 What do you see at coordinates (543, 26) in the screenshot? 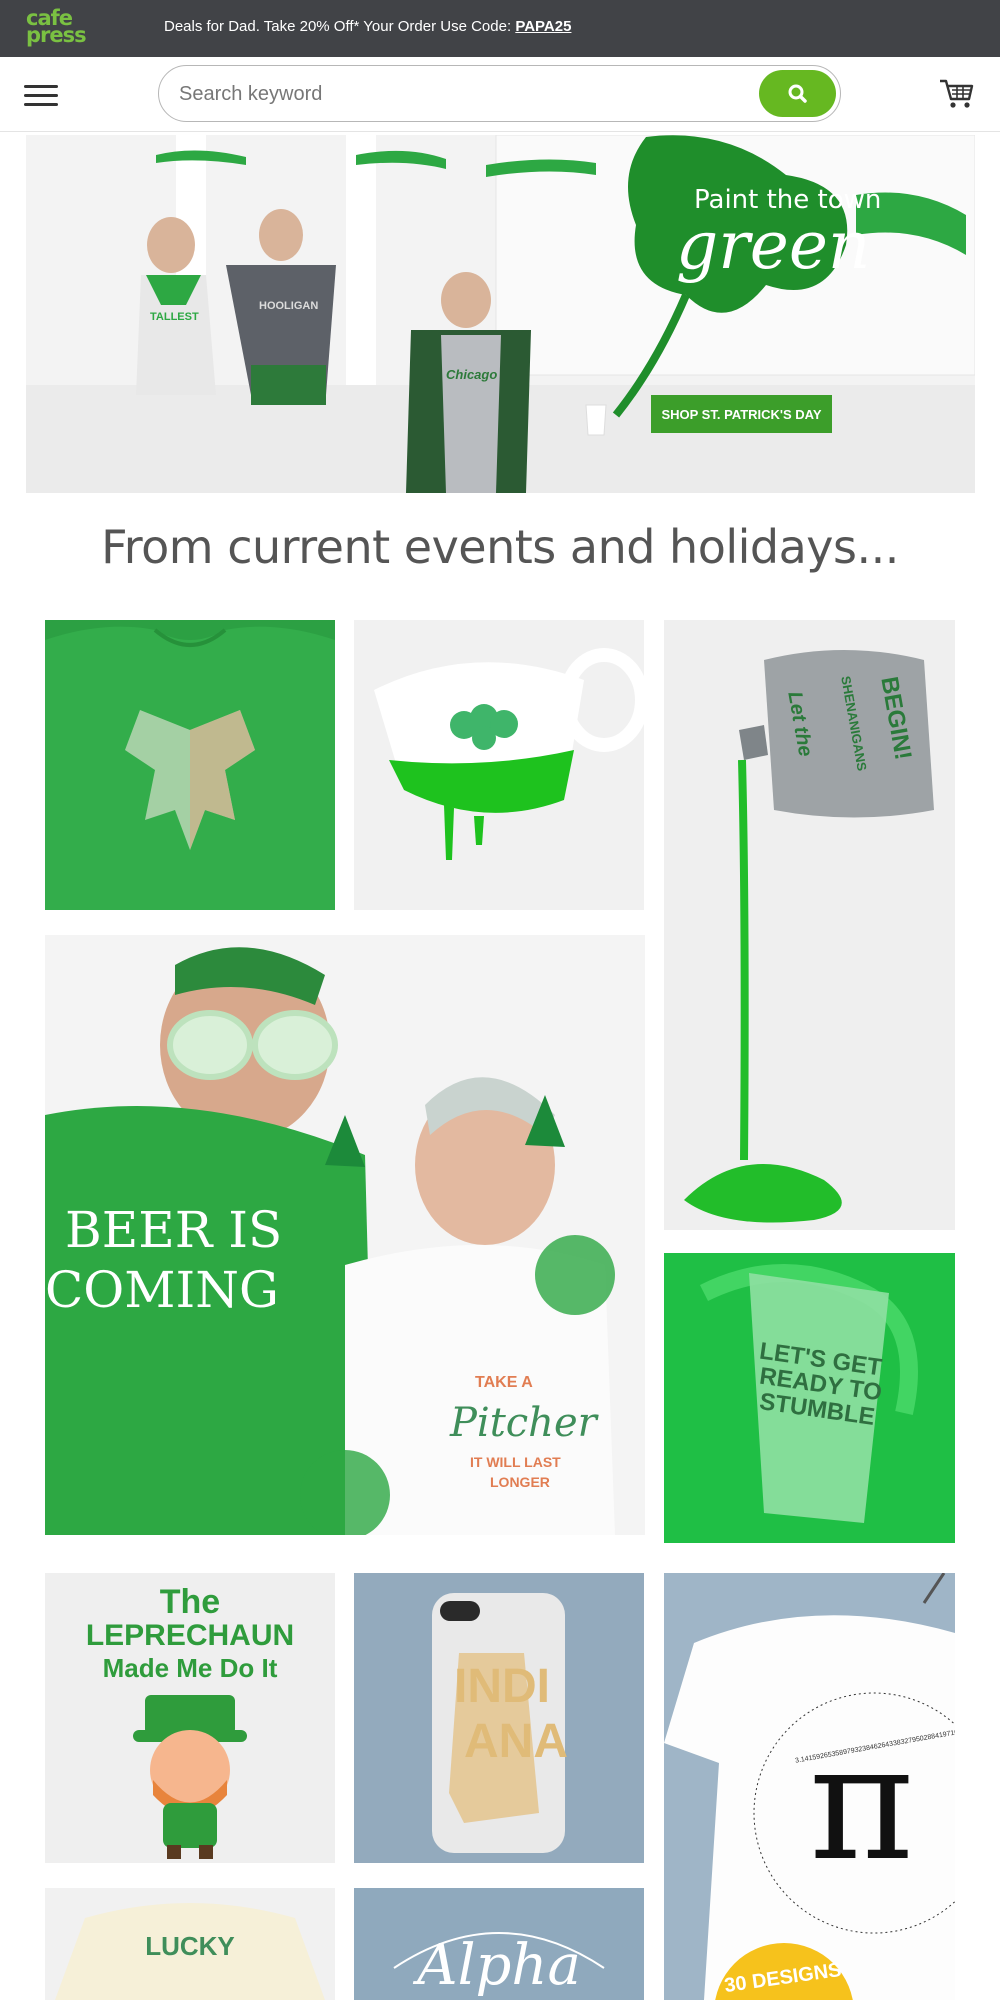
I see `promo-code: PAPA25` at bounding box center [543, 26].